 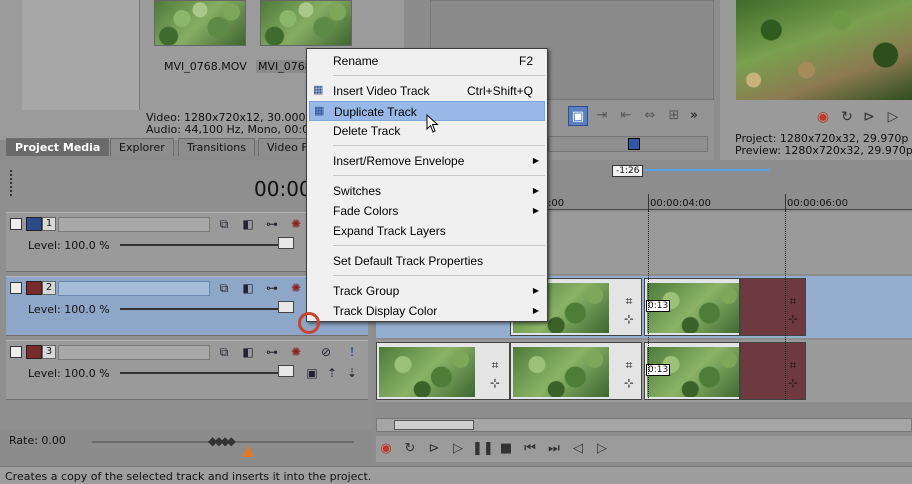 I want to click on arrow-left-icon: ⇤, so click(x=626, y=116).